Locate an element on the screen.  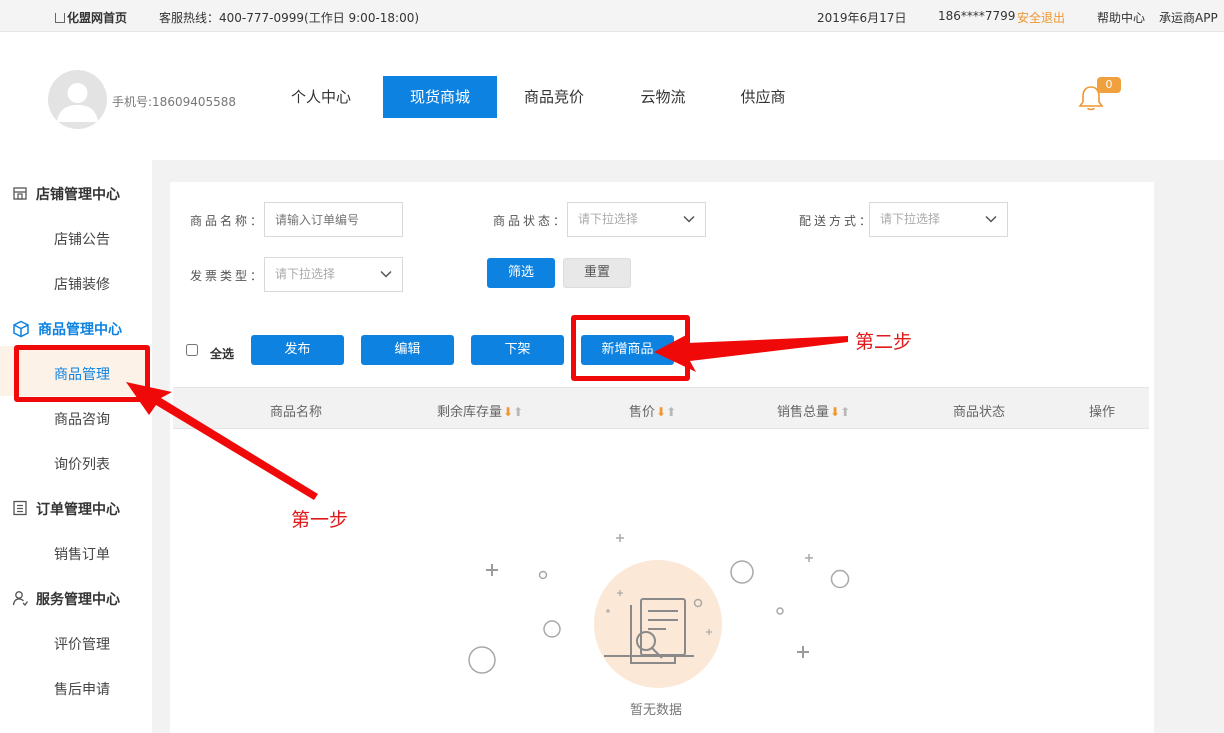
sidebar-section-service: 服务管理中心 is located at coordinates (76, 598).